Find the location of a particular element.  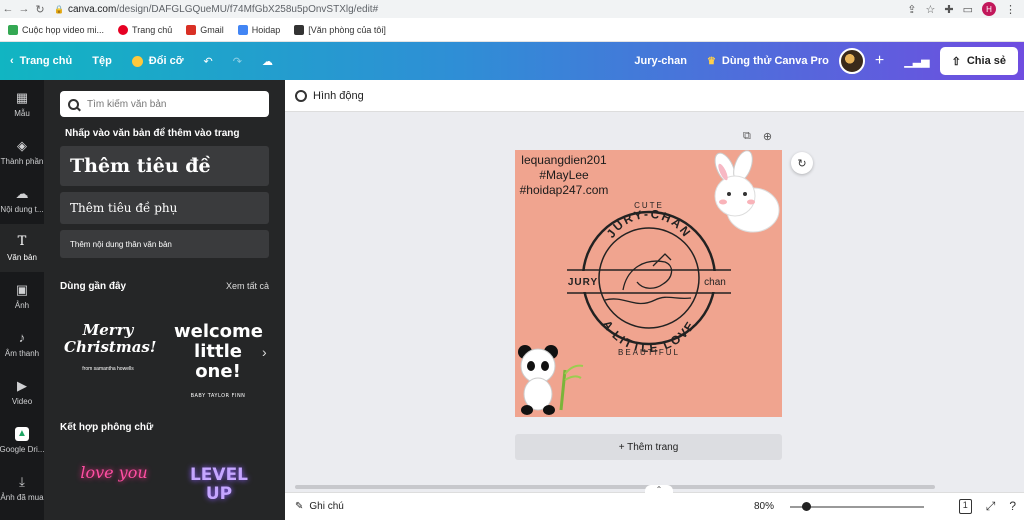

notes-button: ✎ Ghi chú is located at coordinates (319, 506).